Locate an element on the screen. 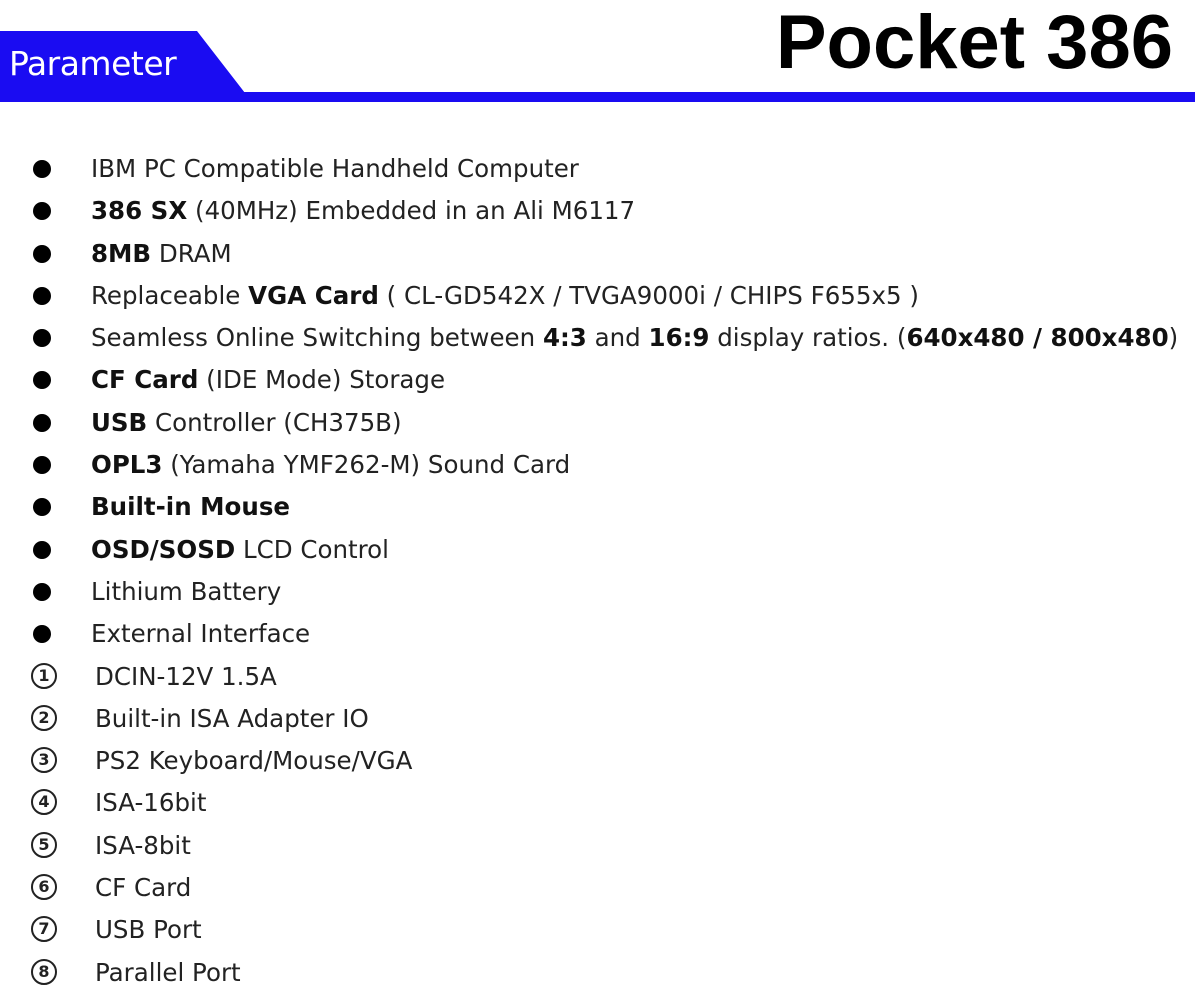 The height and width of the screenshot is (1005, 1195). spec-fragment: (40MHz) Embedded in an Ali M6117 is located at coordinates (411, 211).